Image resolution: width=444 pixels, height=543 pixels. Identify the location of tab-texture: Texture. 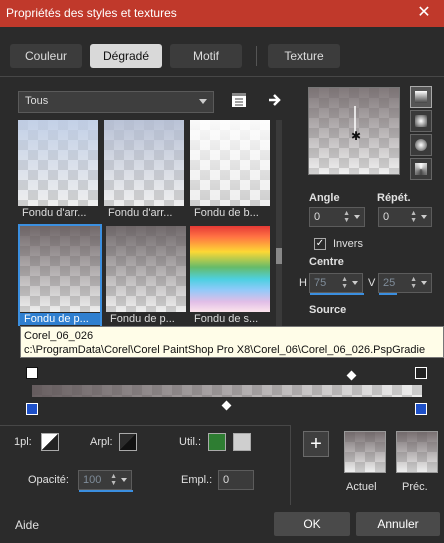
(304, 56).